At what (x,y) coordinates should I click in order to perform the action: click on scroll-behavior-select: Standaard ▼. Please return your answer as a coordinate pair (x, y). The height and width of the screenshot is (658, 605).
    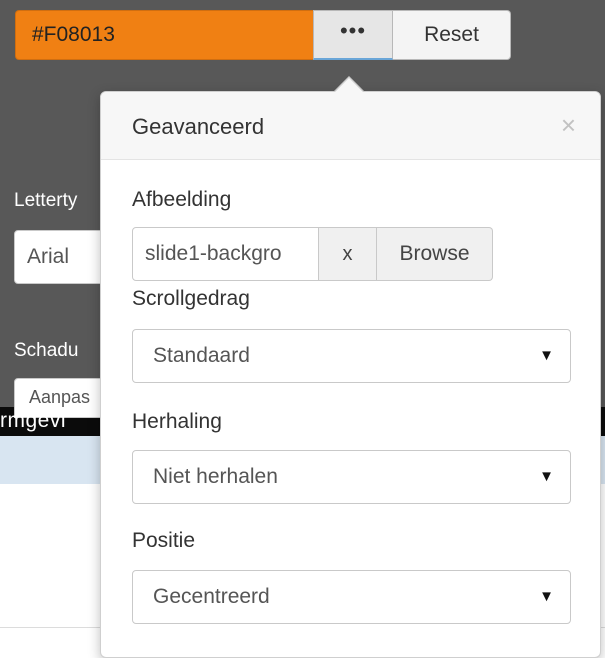
    Looking at the image, I should click on (351, 356).